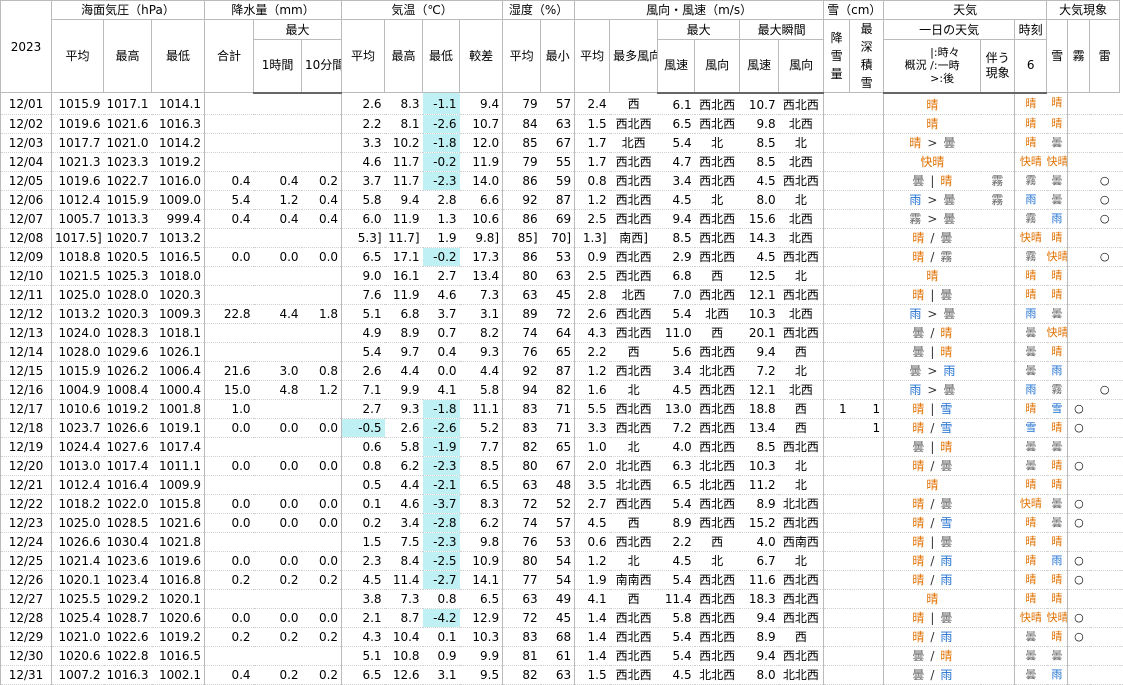 This screenshot has height=685, width=1123. What do you see at coordinates (1057, 199) in the screenshot?
I see `weather-18-cell: 曇` at bounding box center [1057, 199].